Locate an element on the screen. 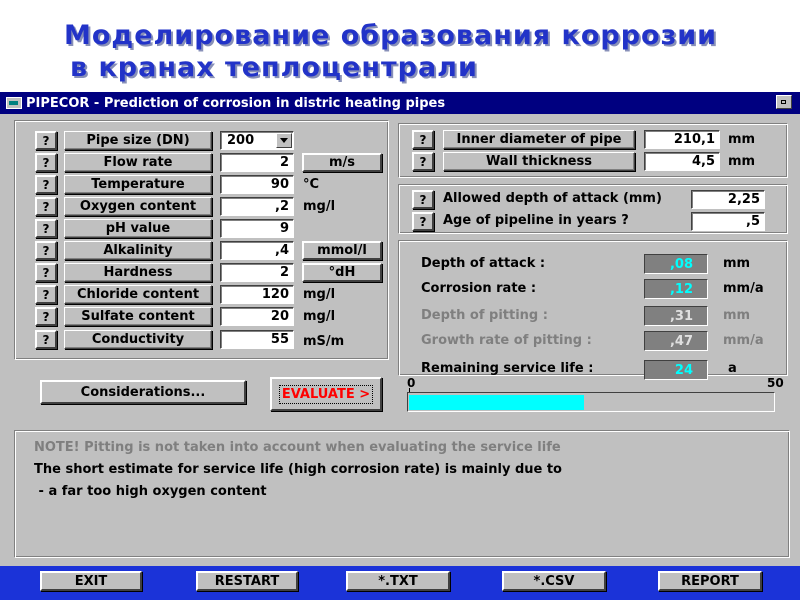 The image size is (800, 600). label-wall-thickness: Wall thickness is located at coordinates (539, 161).